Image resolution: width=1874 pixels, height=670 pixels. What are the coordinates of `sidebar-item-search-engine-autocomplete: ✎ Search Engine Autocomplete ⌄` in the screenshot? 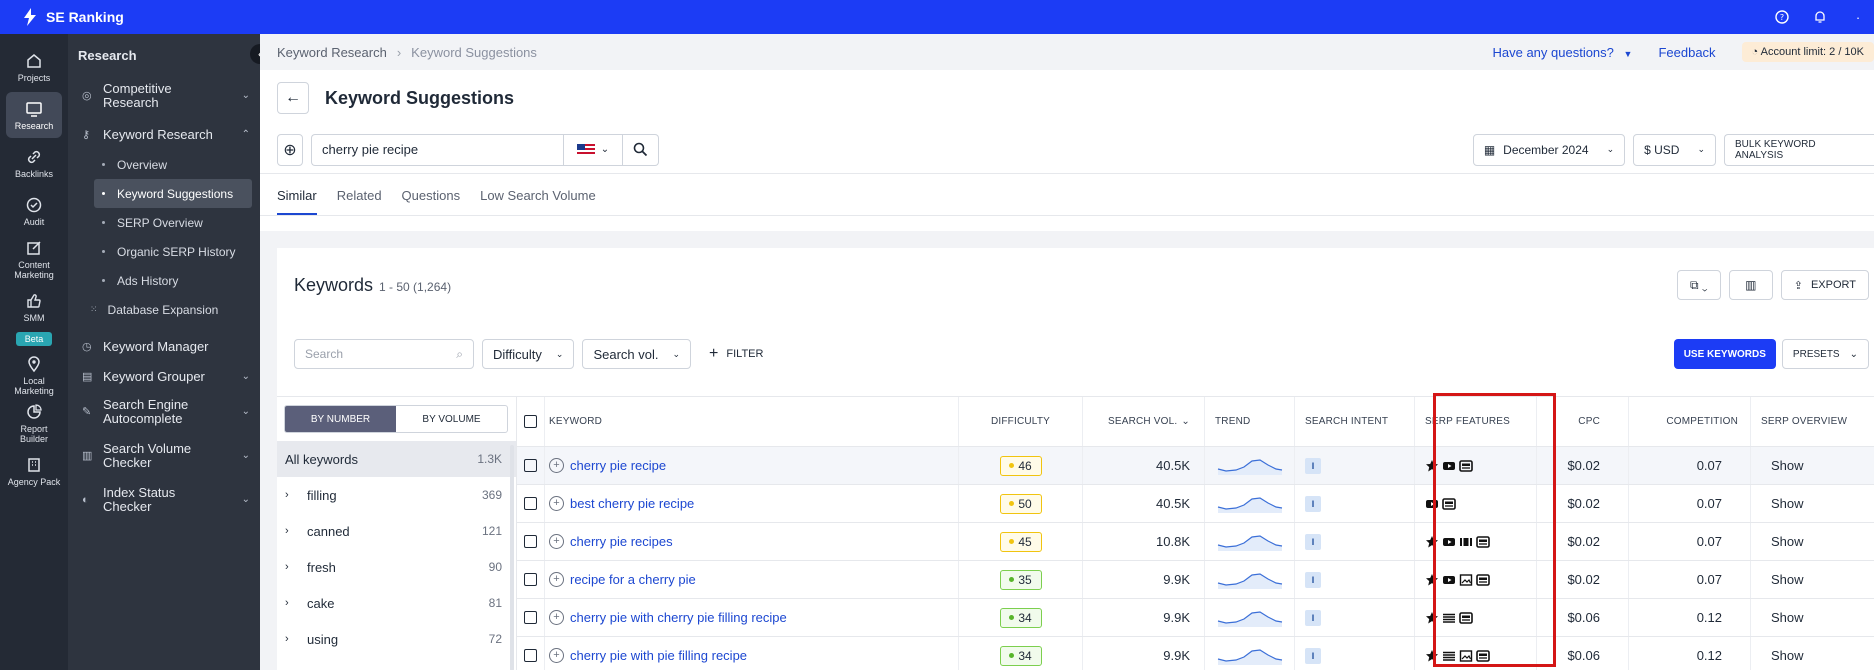 It's located at (164, 412).